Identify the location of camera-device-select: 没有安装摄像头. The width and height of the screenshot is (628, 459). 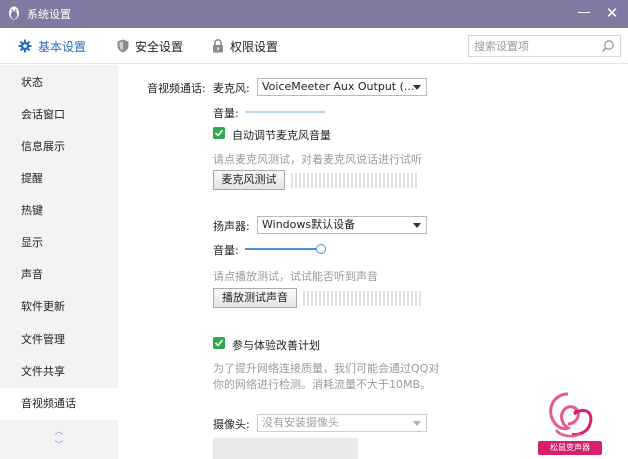
(342, 423).